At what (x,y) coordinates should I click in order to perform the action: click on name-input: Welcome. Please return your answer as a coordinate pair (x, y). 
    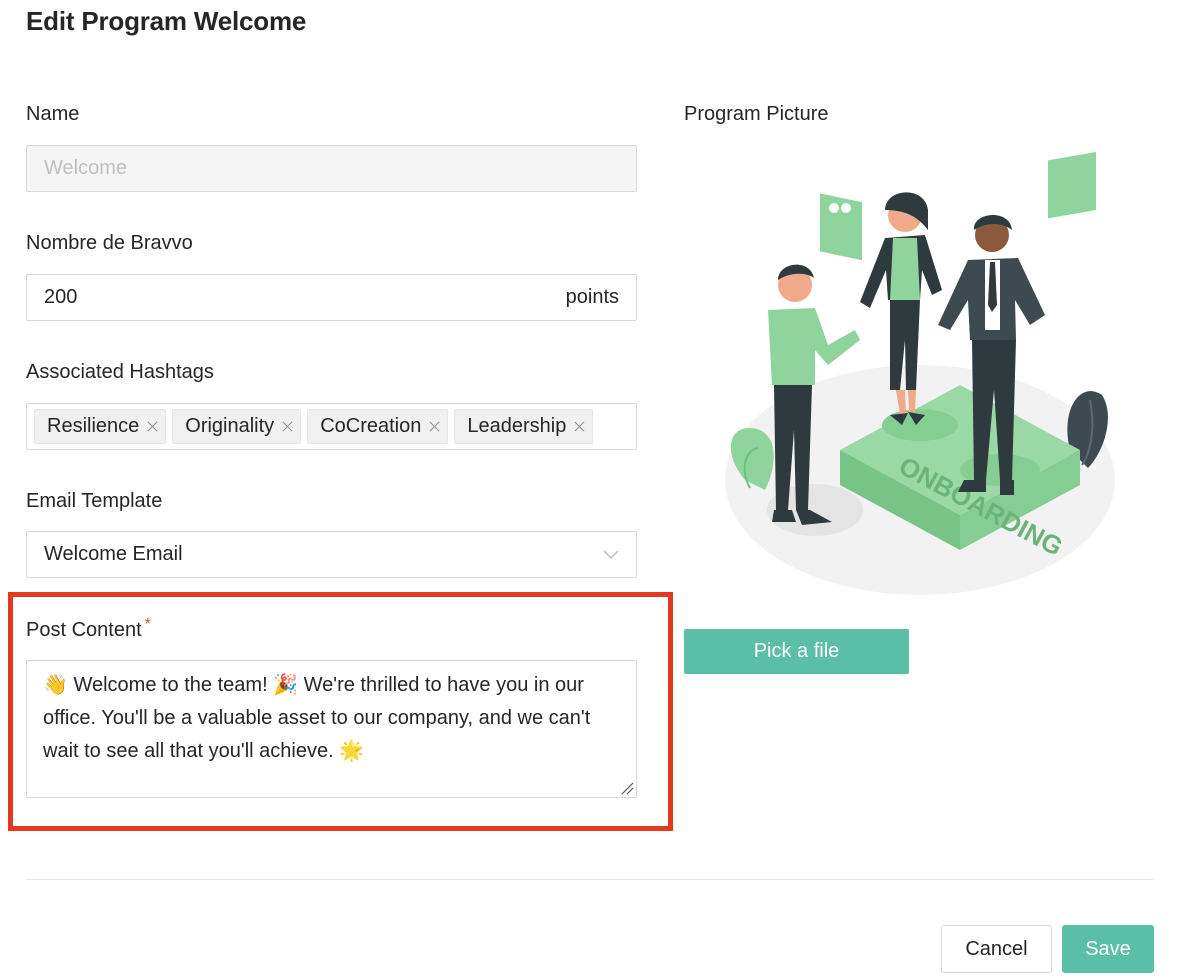
    Looking at the image, I should click on (331, 168).